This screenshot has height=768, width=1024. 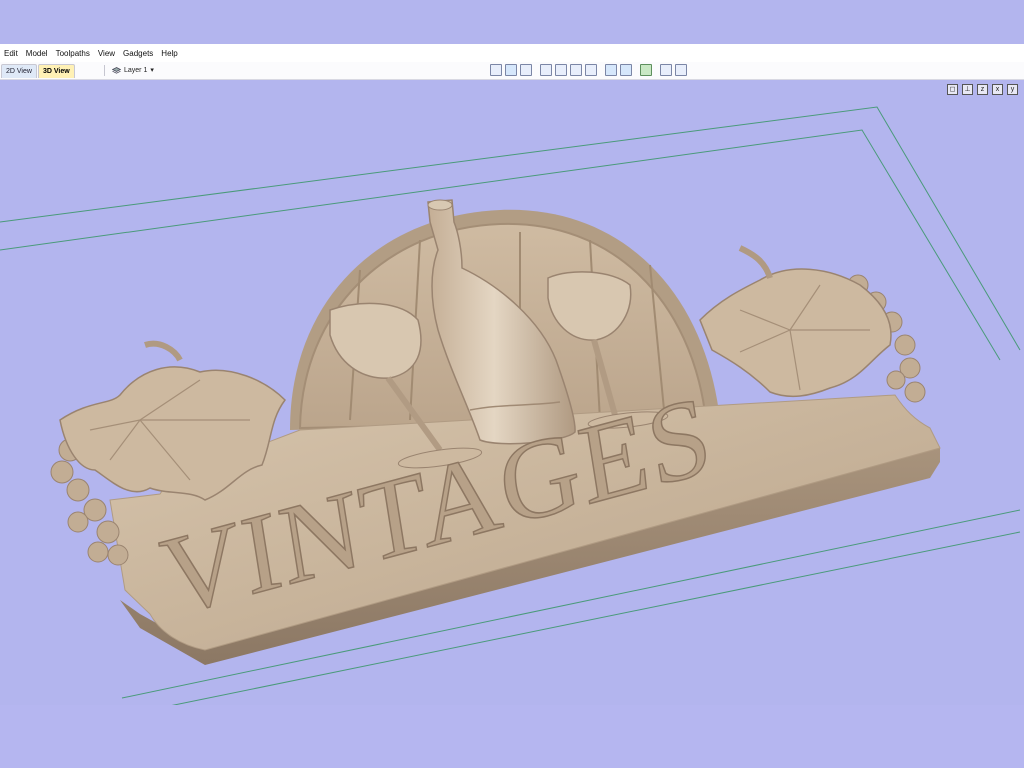 What do you see at coordinates (152, 70) in the screenshot?
I see `chevron-down-icon: ▾` at bounding box center [152, 70].